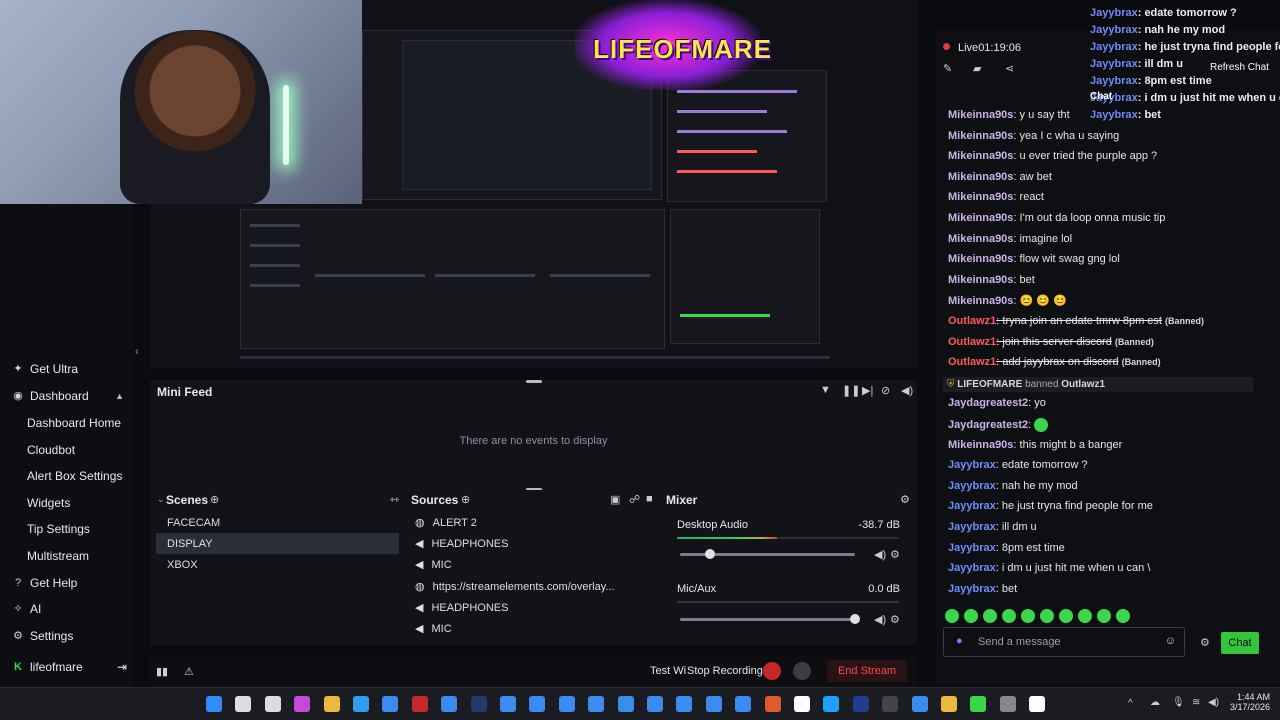 The width and height of the screenshot is (1280, 720). I want to click on volume-icon: ◀), so click(907, 390).